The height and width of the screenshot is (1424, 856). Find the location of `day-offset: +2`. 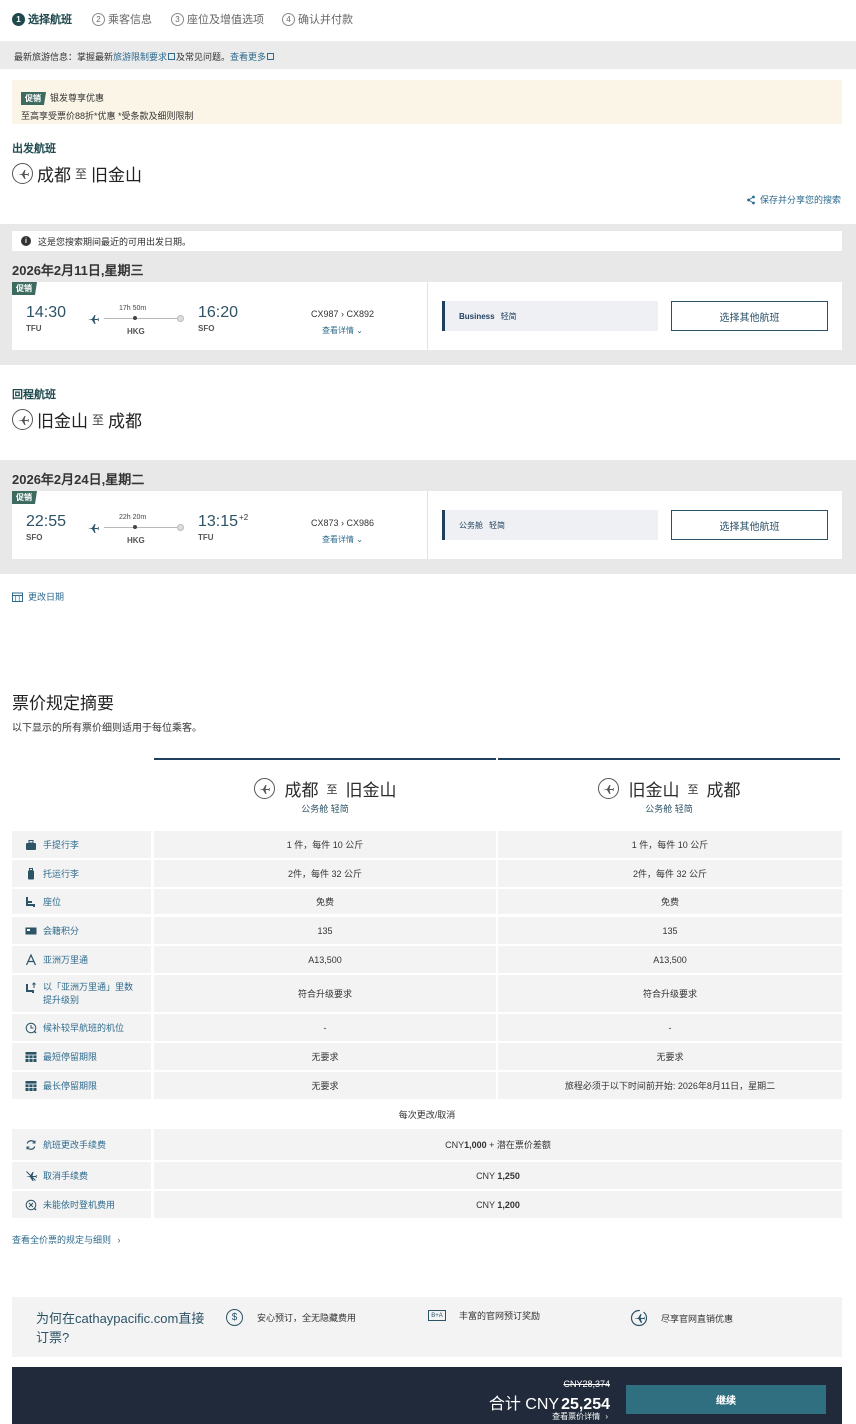

day-offset: +2 is located at coordinates (244, 517).